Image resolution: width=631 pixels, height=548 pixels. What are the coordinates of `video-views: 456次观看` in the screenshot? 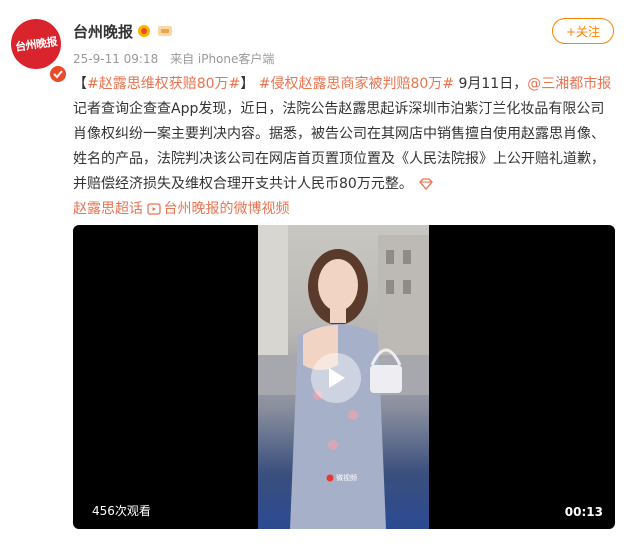 It's located at (121, 511).